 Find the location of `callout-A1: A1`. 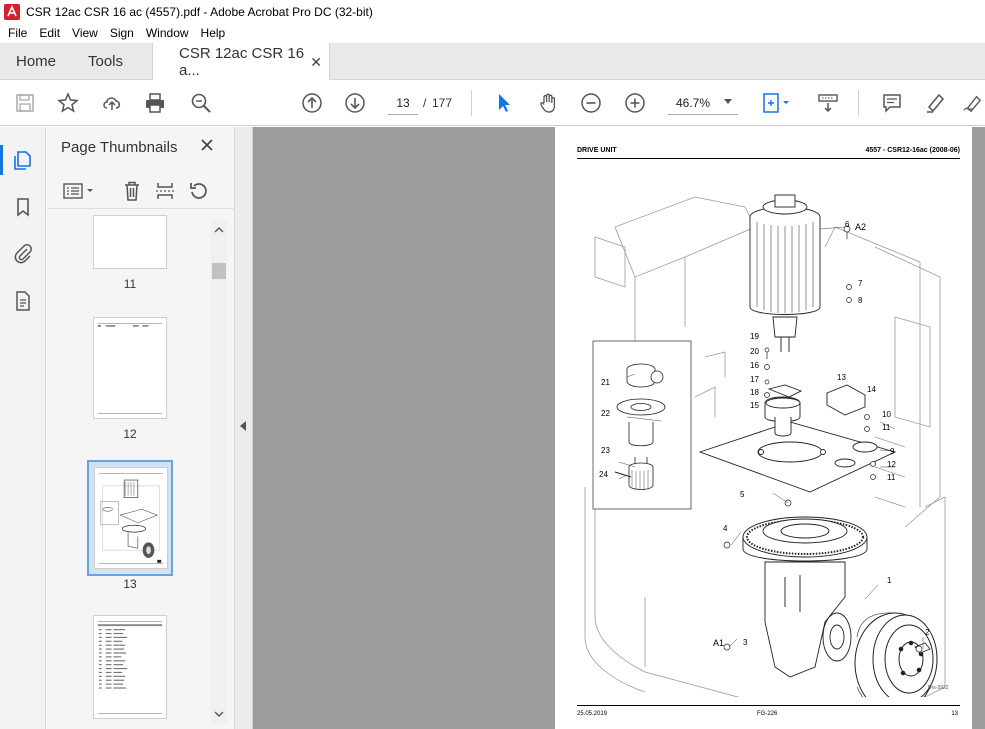

callout-A1: A1 is located at coordinates (718, 643).